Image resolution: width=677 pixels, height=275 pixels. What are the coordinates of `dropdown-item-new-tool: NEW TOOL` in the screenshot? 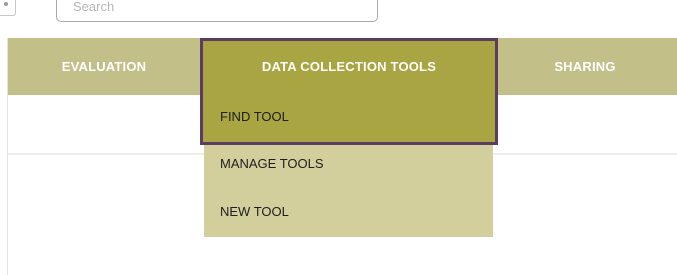 It's located at (348, 212).